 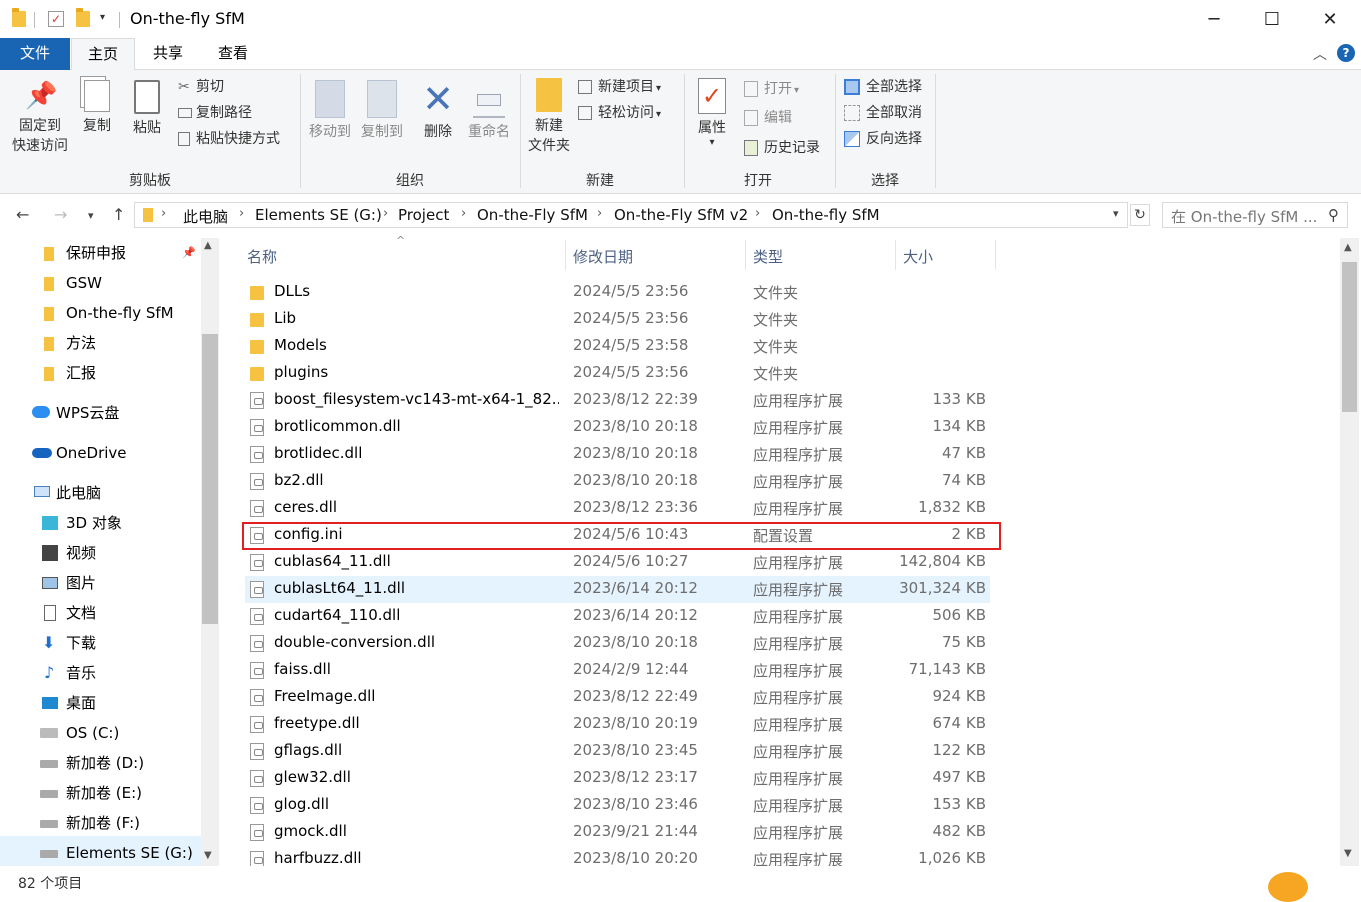 What do you see at coordinates (617, 751) in the screenshot?
I see `table-row: gflags.dll 2023/8/10 23:45 应用程序扩展 122 KB` at bounding box center [617, 751].